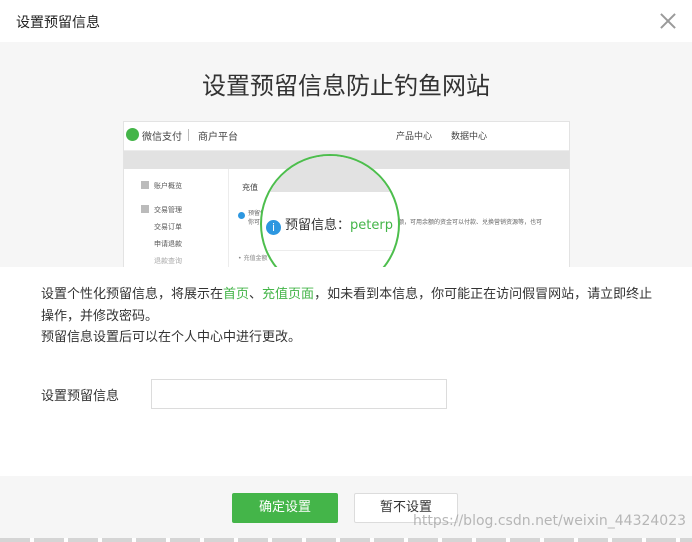 This screenshot has width=692, height=542. Describe the element at coordinates (250, 187) in the screenshot. I see `preview-tab: 充值` at that location.